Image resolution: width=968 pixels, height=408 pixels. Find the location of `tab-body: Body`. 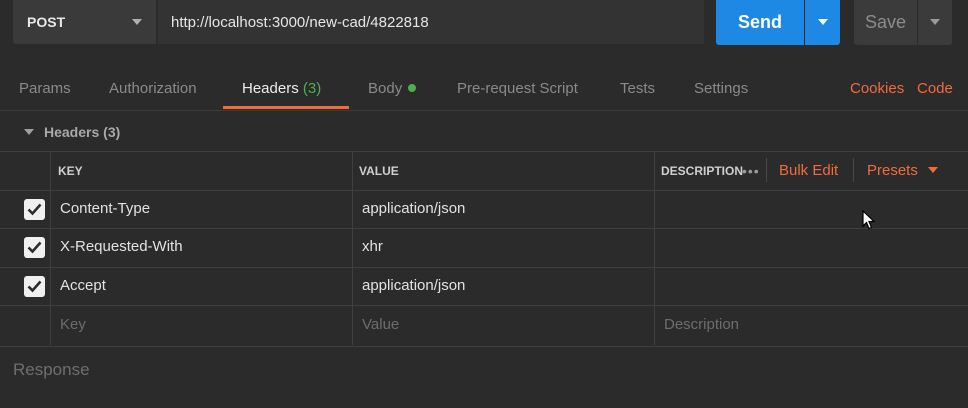

tab-body: Body is located at coordinates (392, 88).